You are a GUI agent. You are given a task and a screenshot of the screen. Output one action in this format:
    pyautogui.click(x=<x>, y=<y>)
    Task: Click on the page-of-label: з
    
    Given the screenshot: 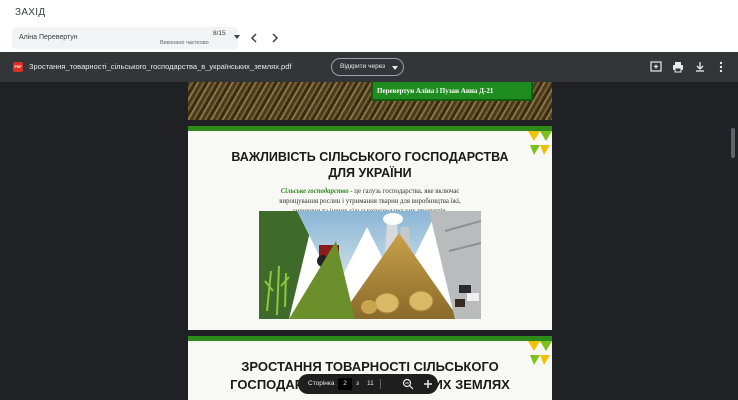 What is the action you would take?
    pyautogui.click(x=357, y=383)
    